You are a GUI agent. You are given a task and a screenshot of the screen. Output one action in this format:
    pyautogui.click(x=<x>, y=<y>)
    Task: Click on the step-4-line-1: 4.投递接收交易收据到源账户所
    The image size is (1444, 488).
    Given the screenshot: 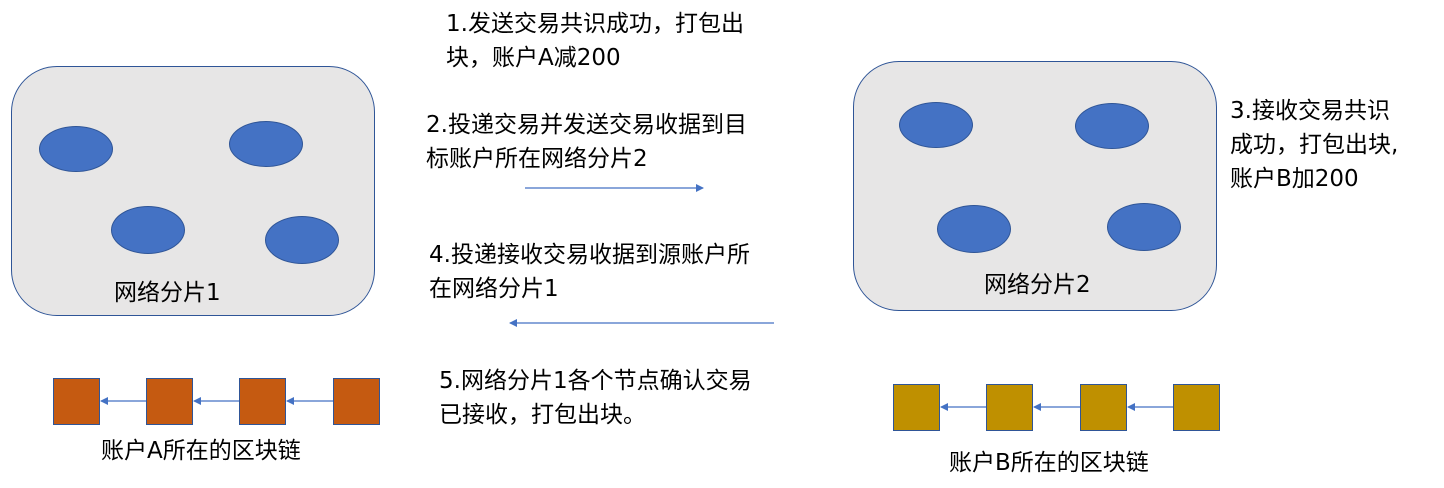 What is the action you would take?
    pyautogui.click(x=589, y=255)
    